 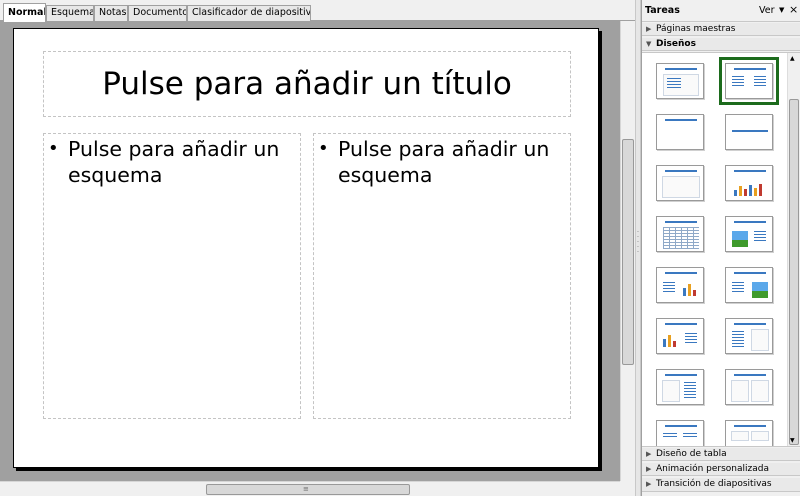 What do you see at coordinates (712, 469) in the screenshot?
I see `section-label: Animación personalizada` at bounding box center [712, 469].